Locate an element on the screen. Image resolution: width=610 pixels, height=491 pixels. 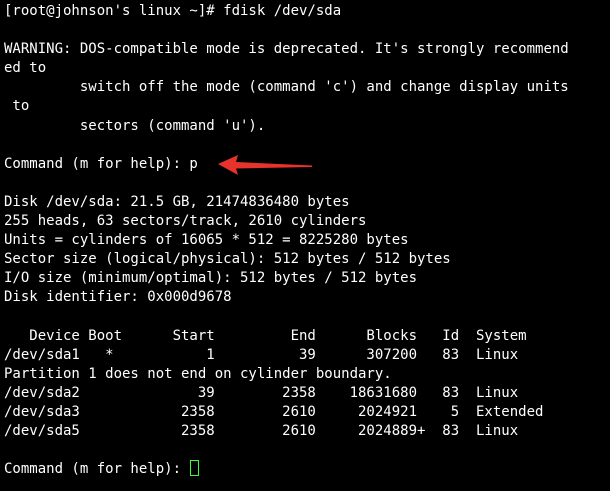
terminal-line-warning-wrap: ed to is located at coordinates (25, 68).